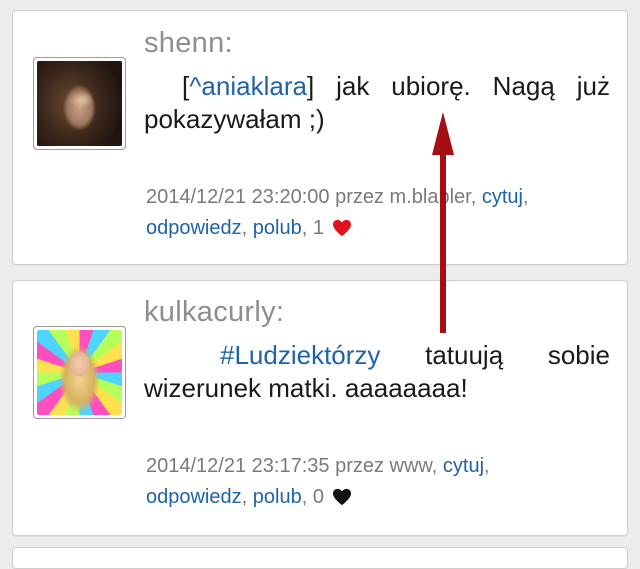 The image size is (640, 569). Describe the element at coordinates (318, 228) in the screenshot. I see `like-count: 1` at that location.